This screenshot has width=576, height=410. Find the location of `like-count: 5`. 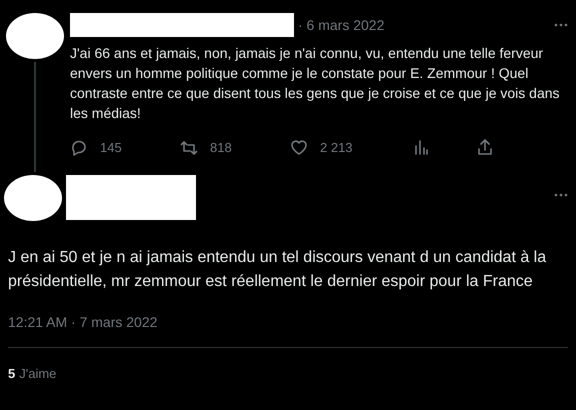

like-count: 5 is located at coordinates (12, 373).